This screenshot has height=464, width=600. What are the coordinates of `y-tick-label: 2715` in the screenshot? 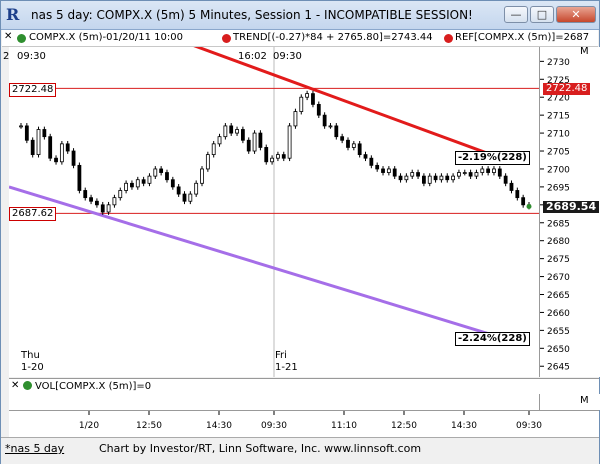 It's located at (558, 117).